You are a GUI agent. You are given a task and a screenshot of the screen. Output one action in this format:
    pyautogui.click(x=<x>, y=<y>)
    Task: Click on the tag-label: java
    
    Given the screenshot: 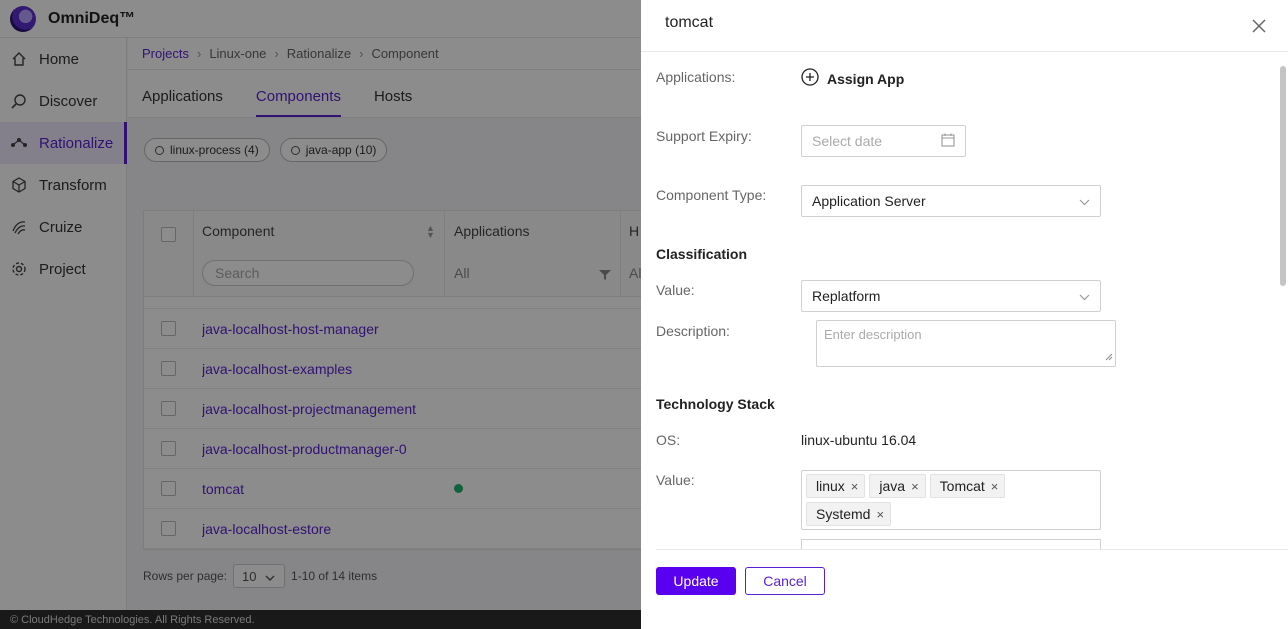 What is the action you would take?
    pyautogui.click(x=892, y=486)
    